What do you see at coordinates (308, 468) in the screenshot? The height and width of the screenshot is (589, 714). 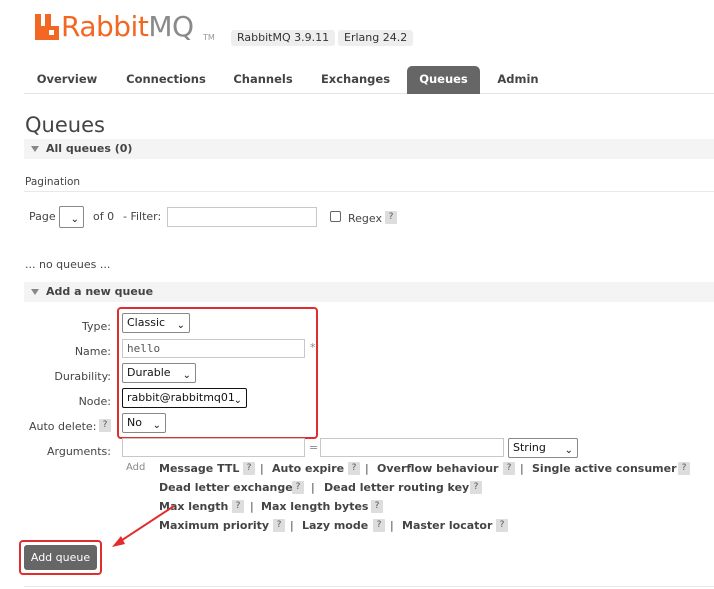 I see `arg-auto-expire: Auto expire` at bounding box center [308, 468].